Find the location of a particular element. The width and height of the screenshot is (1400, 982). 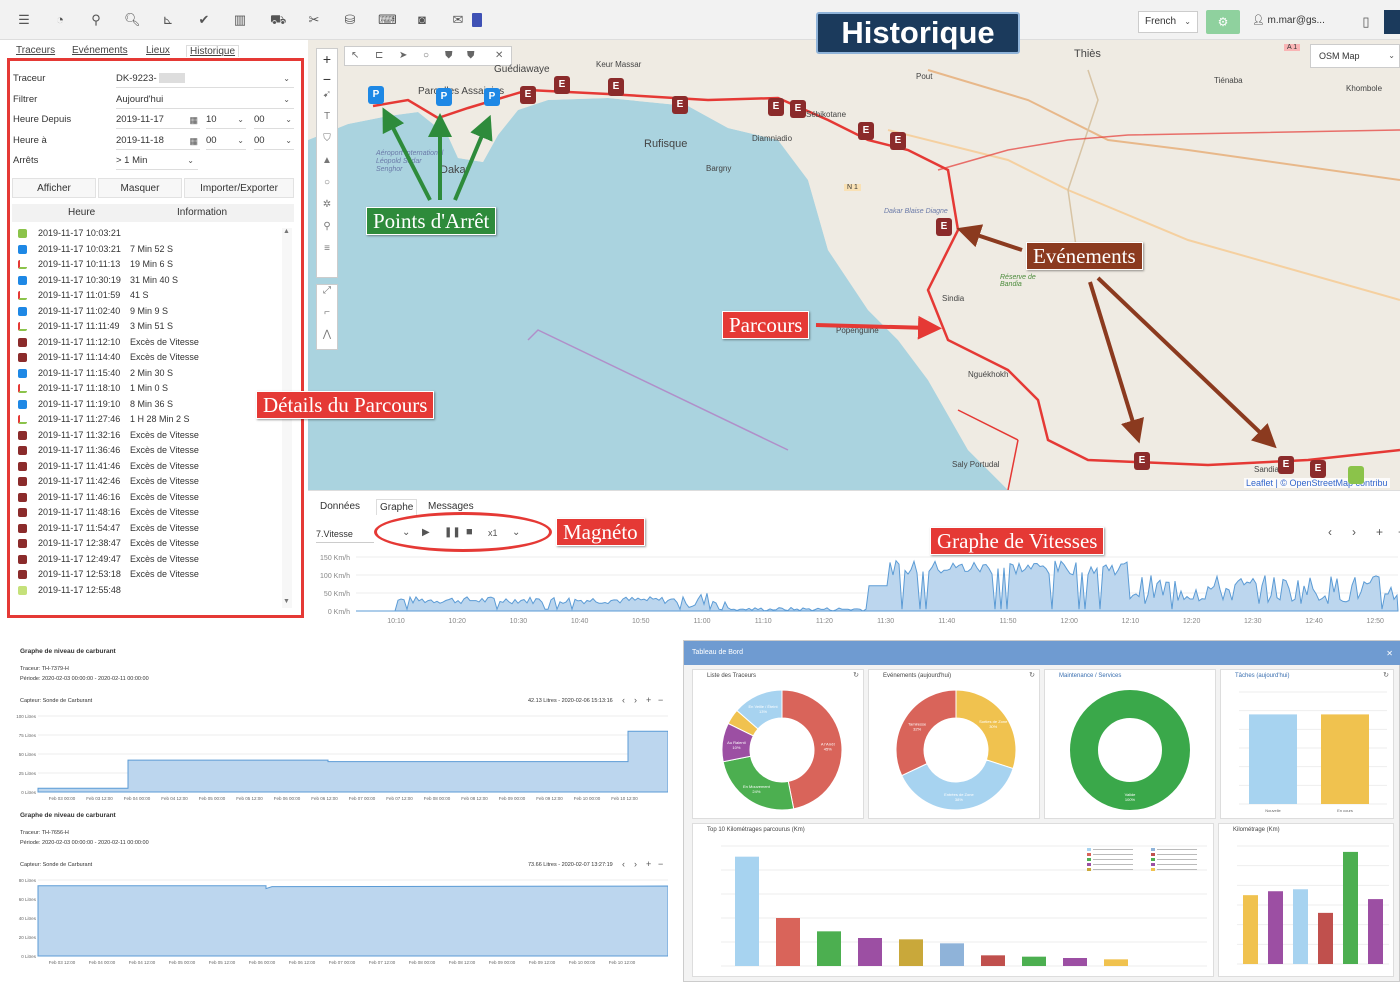

sun-tool-icon: ✲ is located at coordinates (327, 210).